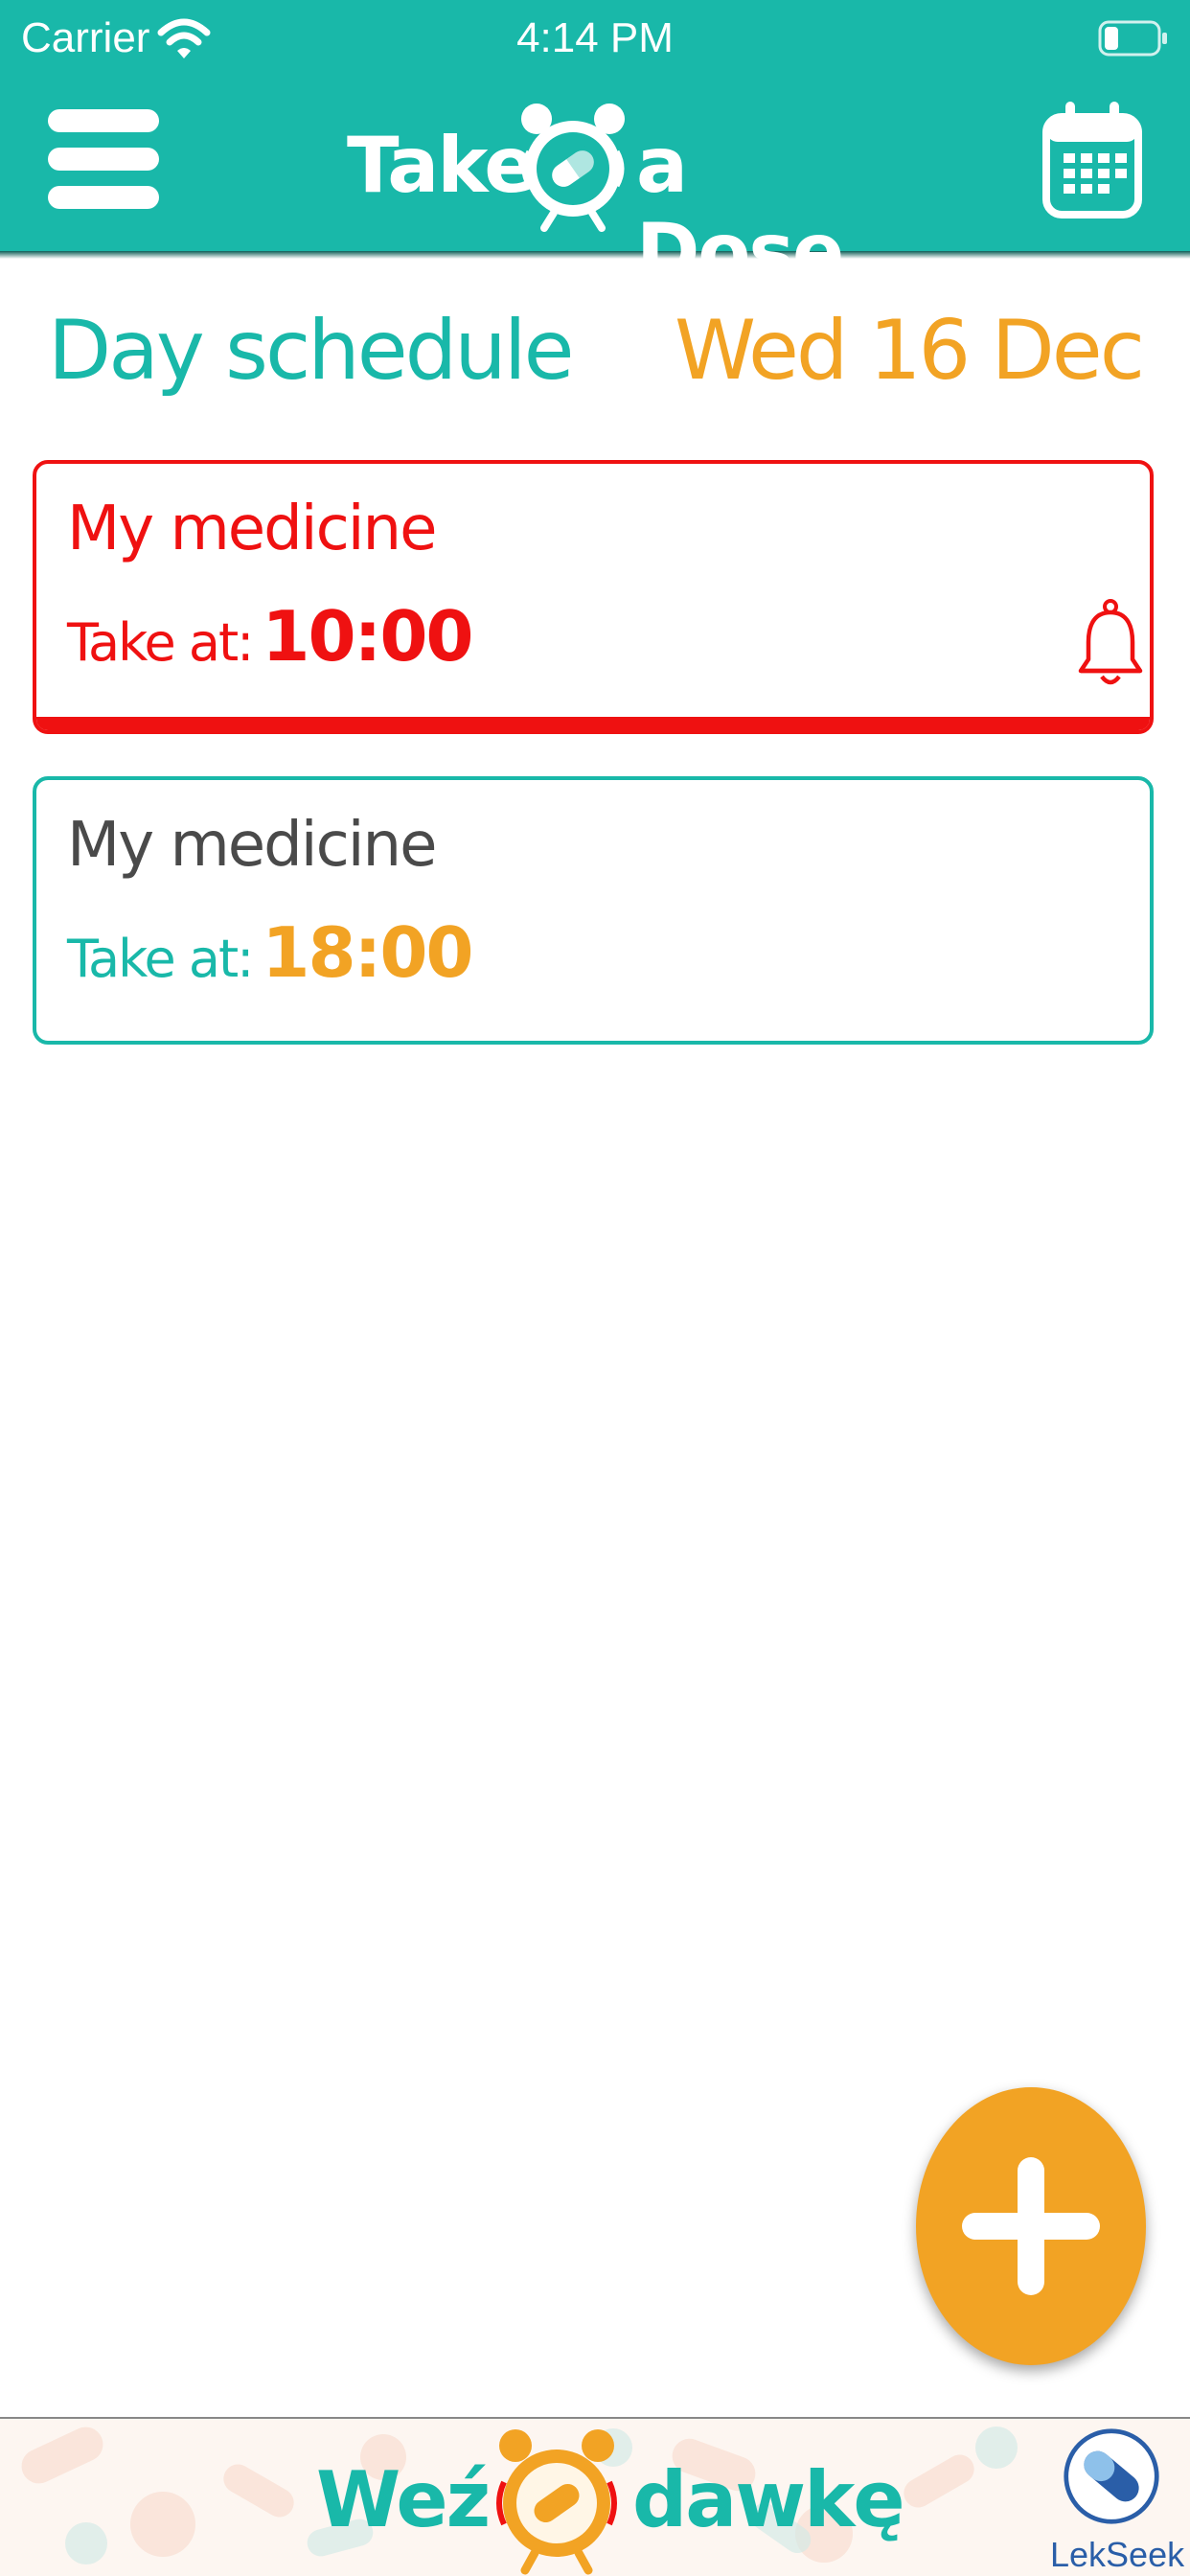 The height and width of the screenshot is (2576, 1190). What do you see at coordinates (311, 351) in the screenshot?
I see `page-title: Day schedule` at bounding box center [311, 351].